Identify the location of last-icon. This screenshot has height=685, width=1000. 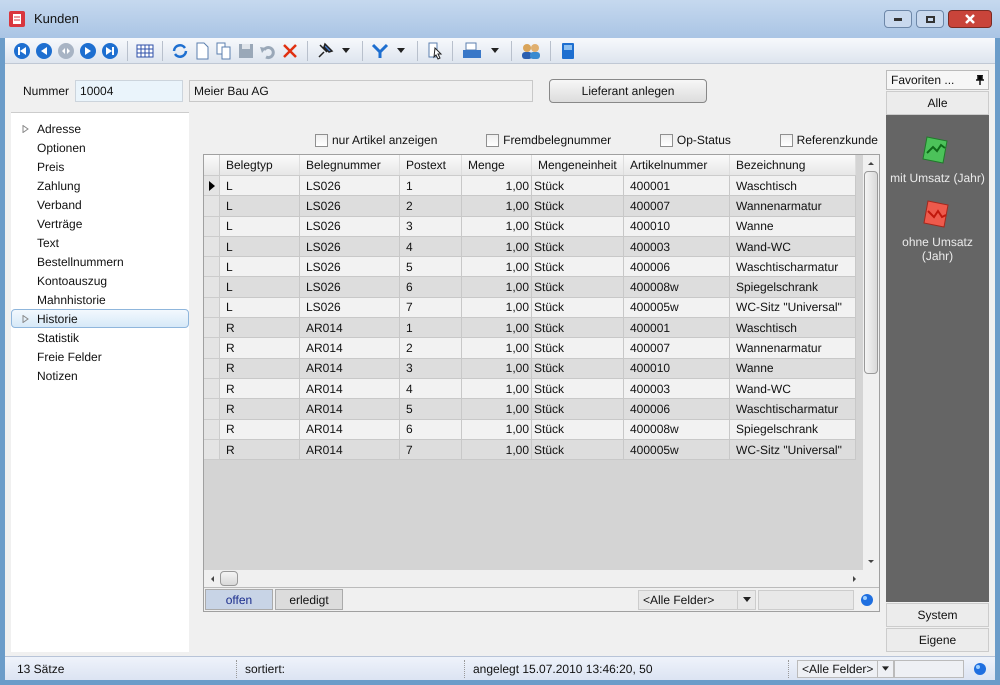
(110, 51).